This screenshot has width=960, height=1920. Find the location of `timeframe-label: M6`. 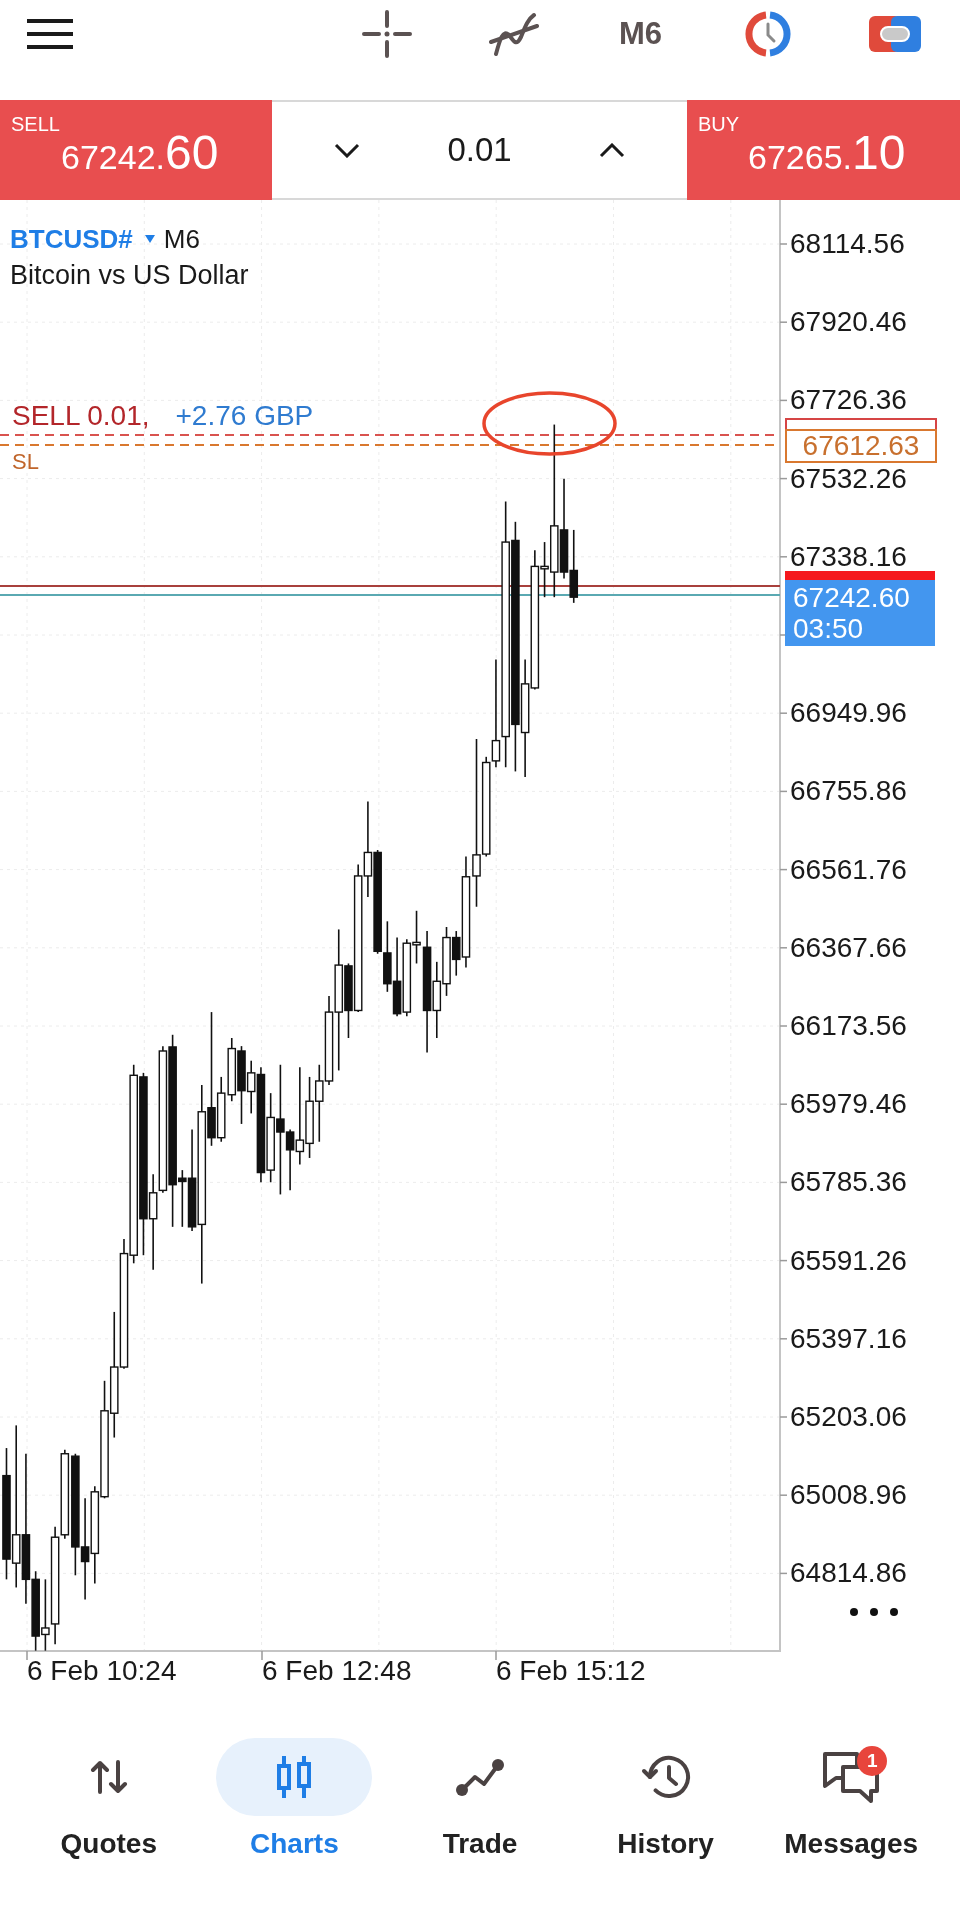

timeframe-label: M6 is located at coordinates (181, 239).